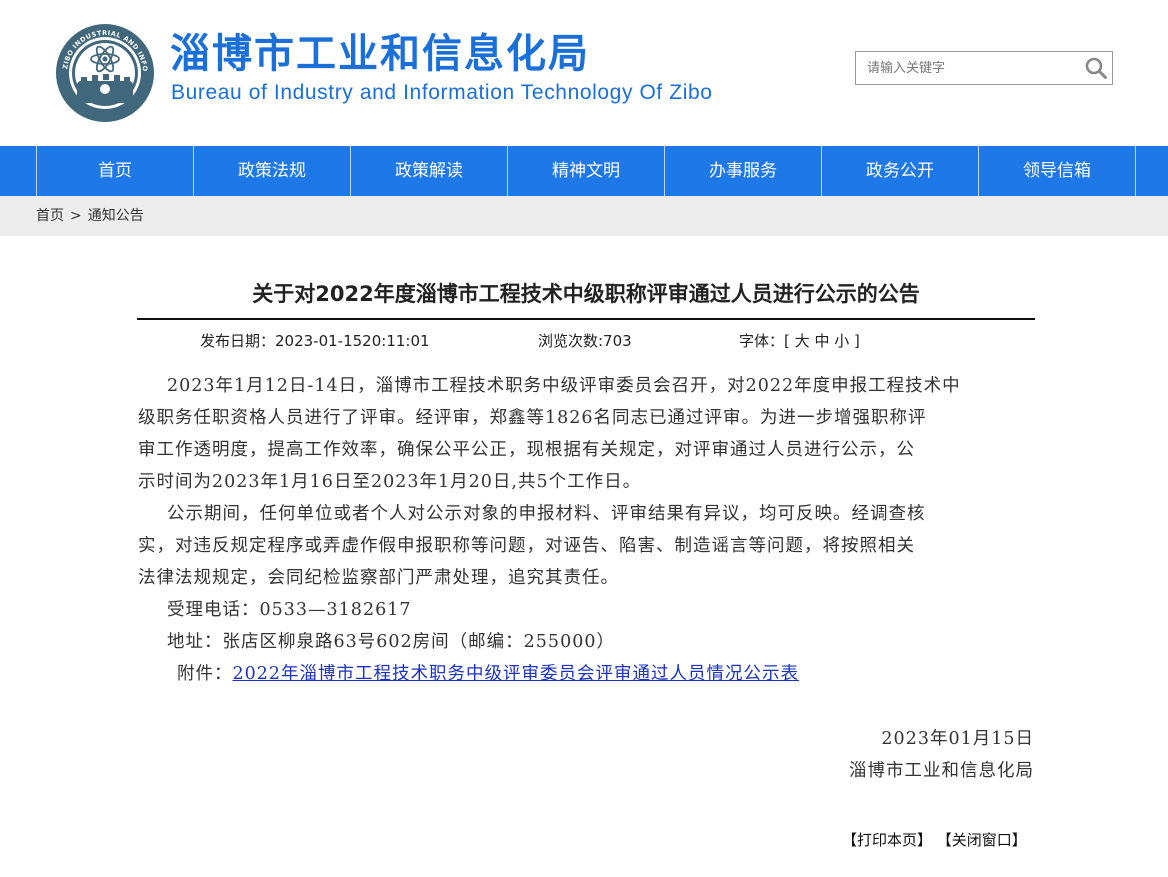  What do you see at coordinates (1096, 68) in the screenshot?
I see `search-icon` at bounding box center [1096, 68].